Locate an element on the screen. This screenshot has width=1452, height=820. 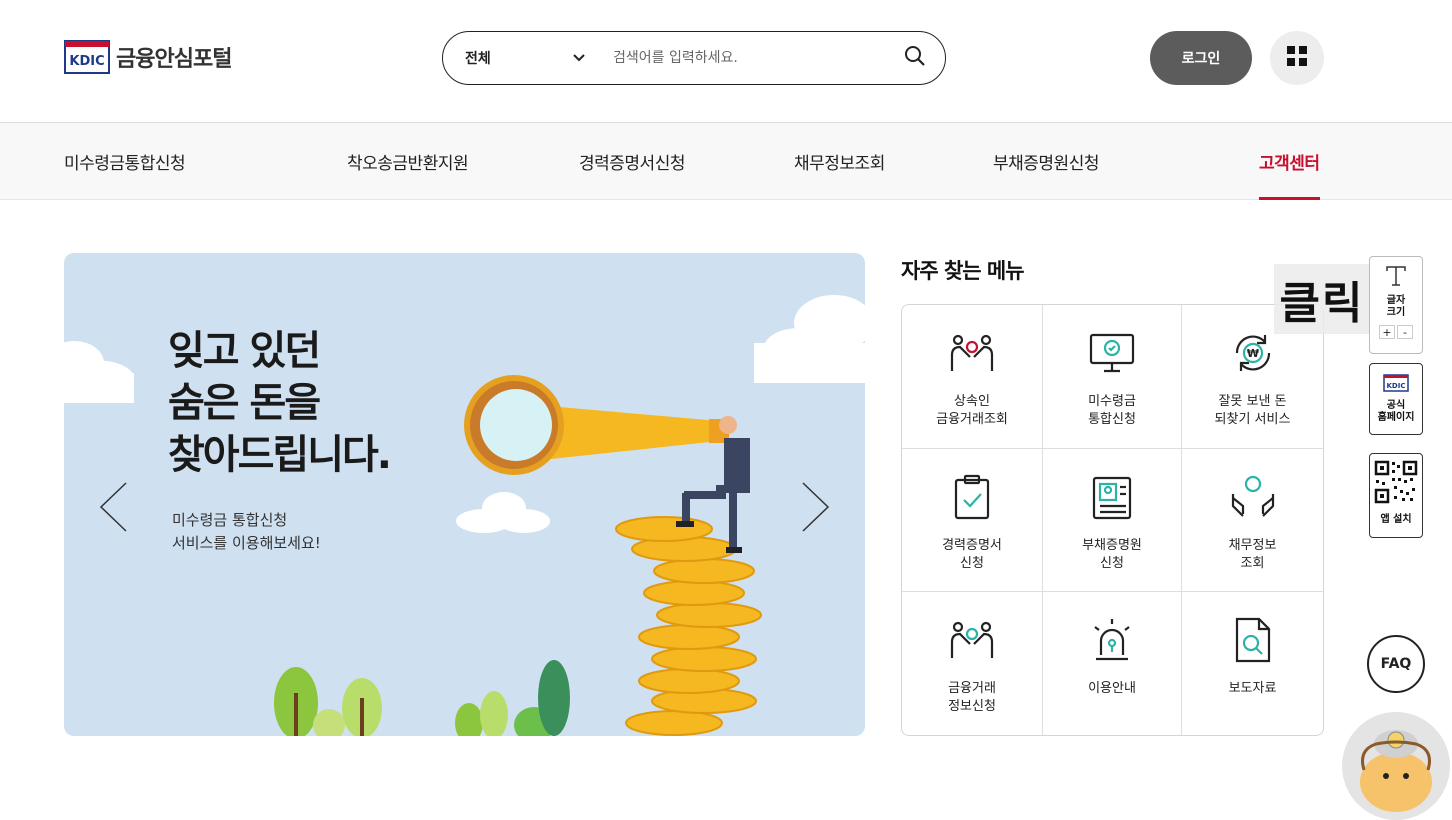
grid-menu-icon is located at coordinates (1297, 58).